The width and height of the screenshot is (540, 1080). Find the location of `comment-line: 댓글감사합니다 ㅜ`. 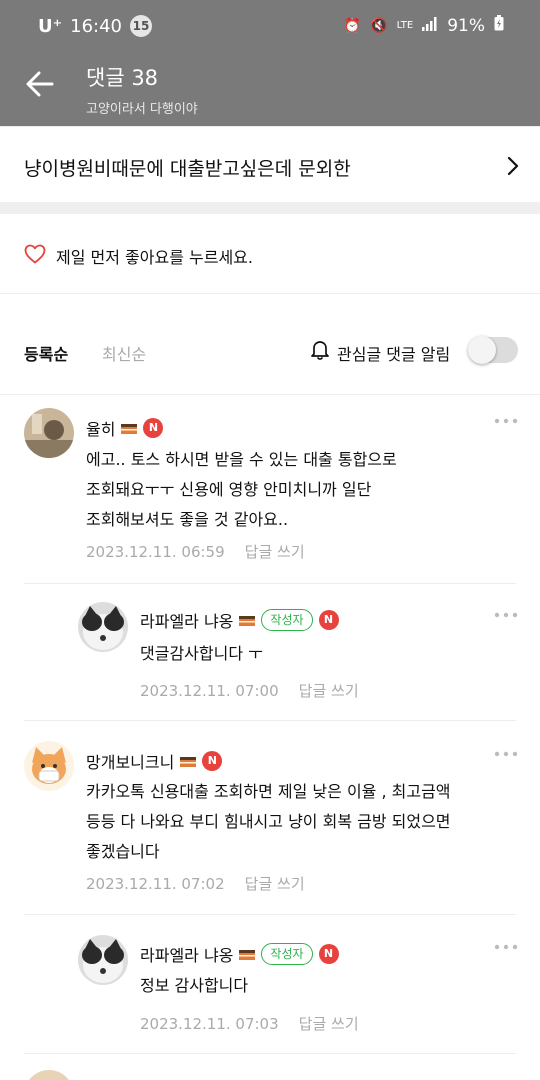

comment-line: 댓글감사합니다 ㅜ is located at coordinates (201, 653).